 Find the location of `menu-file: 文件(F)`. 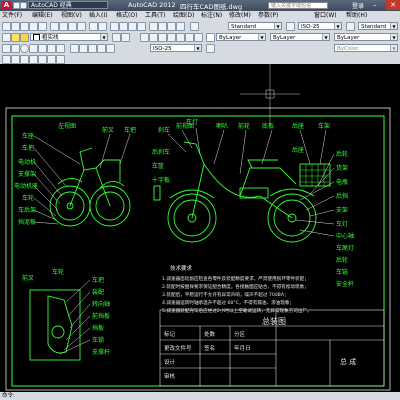

menu-file: 文件(F) is located at coordinates (12, 16).